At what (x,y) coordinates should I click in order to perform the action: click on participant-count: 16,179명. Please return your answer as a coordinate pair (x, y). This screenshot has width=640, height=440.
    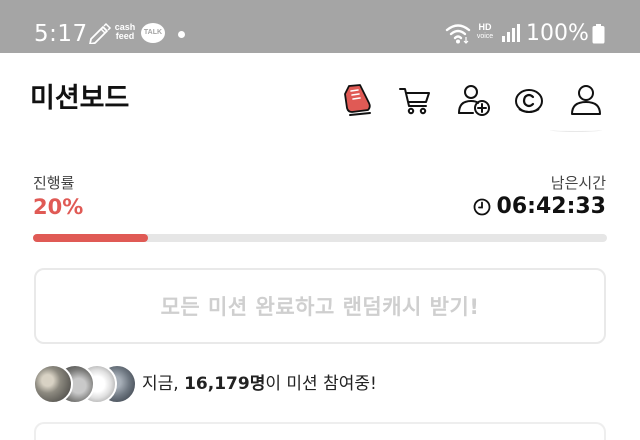
    Looking at the image, I should click on (225, 384).